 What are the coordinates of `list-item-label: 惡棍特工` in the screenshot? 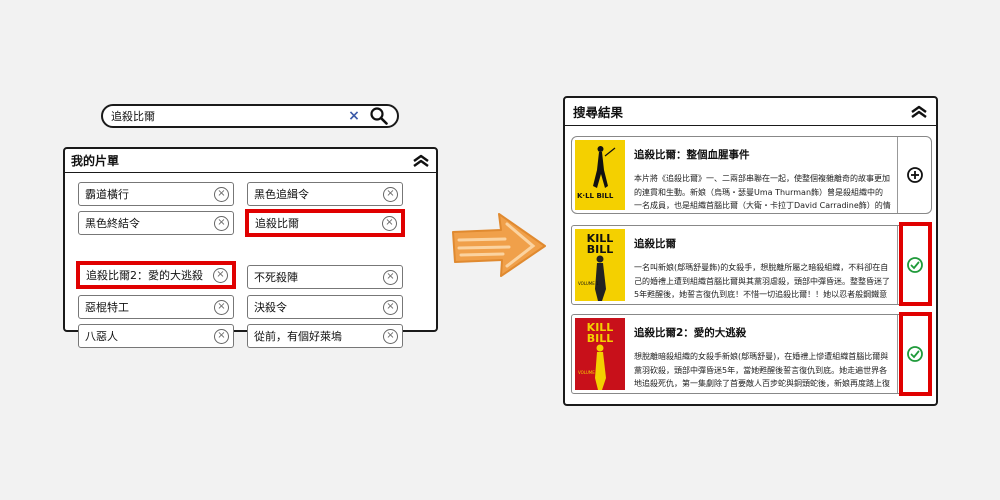 It's located at (107, 307).